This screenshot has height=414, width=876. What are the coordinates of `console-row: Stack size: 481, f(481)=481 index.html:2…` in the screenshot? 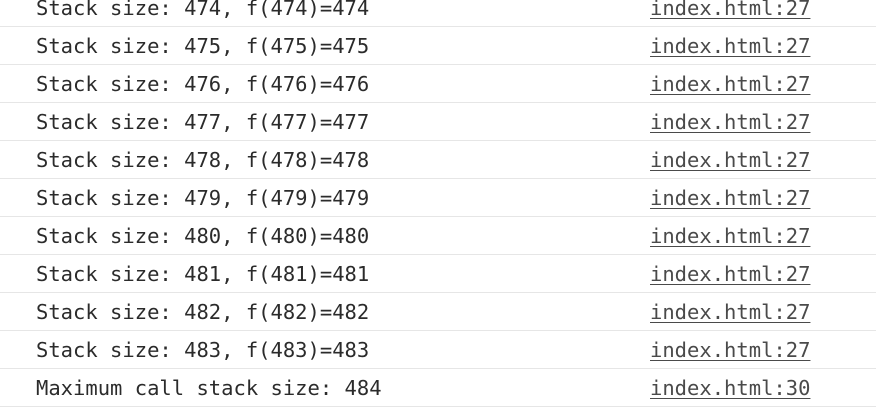 It's located at (438, 274).